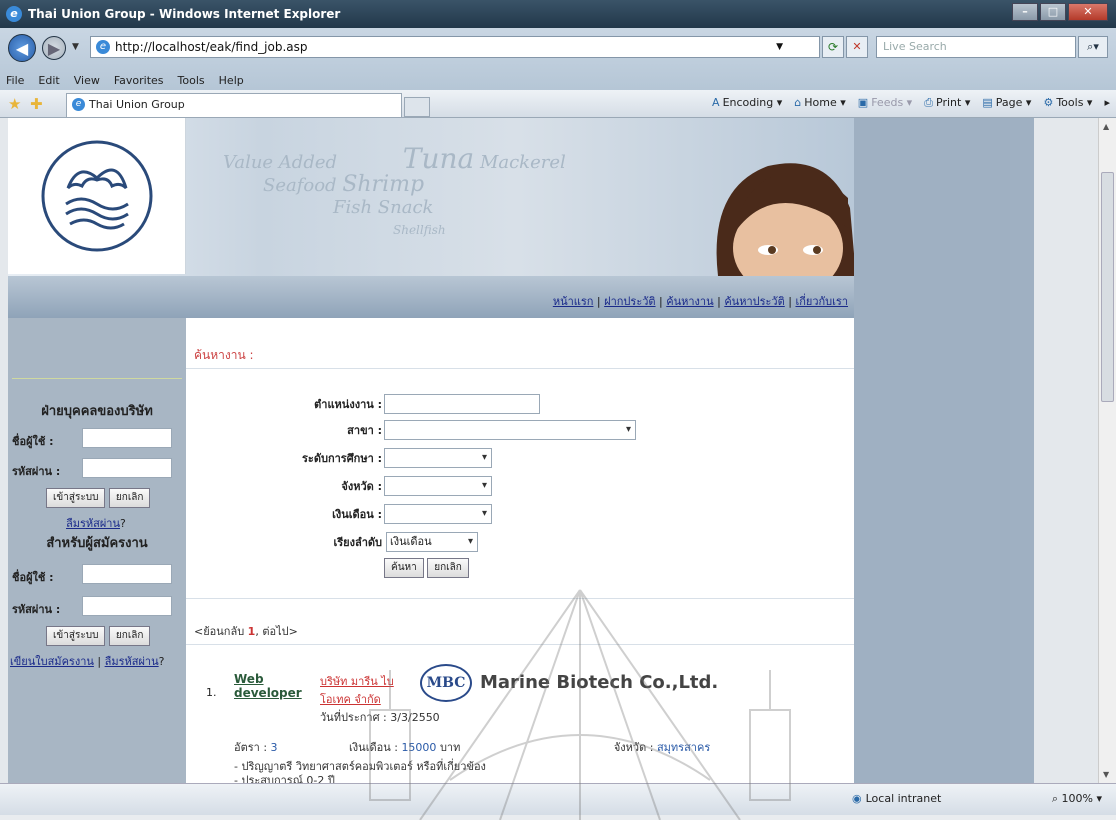 This screenshot has height=820, width=1116. I want to click on security-zone: ◉ Local intranet, so click(896, 798).